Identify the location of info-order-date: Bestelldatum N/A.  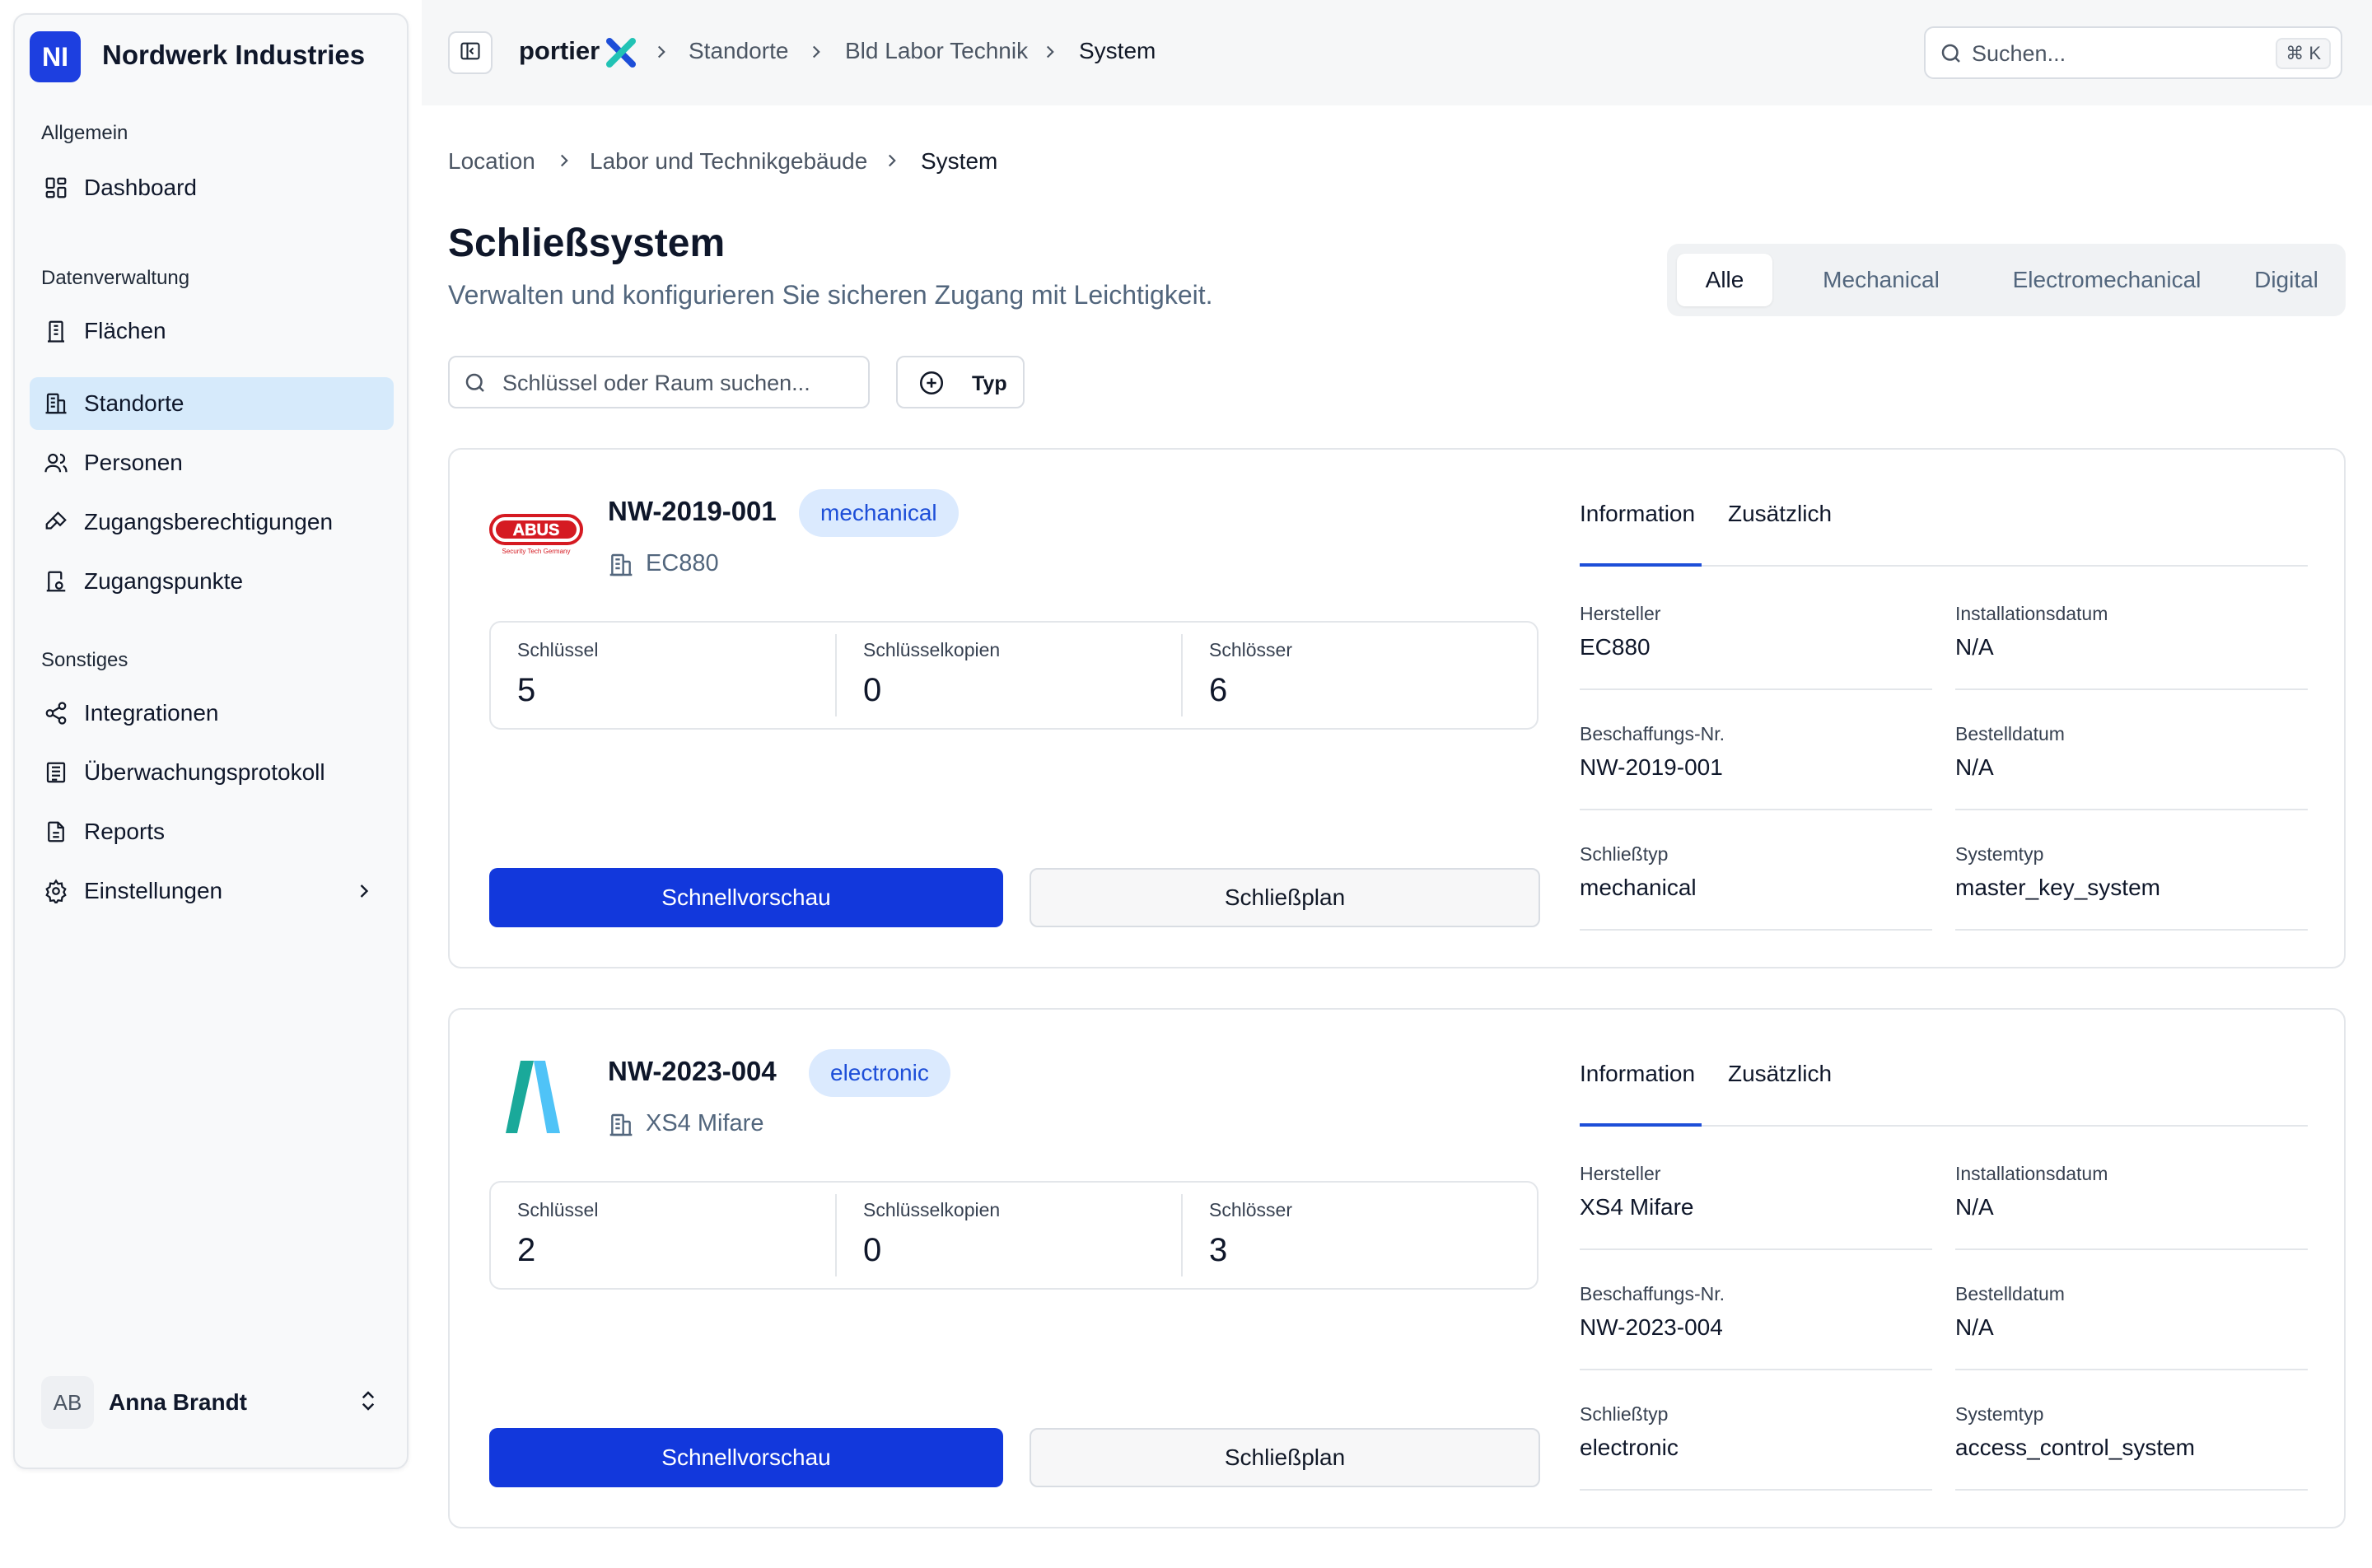
(2131, 750).